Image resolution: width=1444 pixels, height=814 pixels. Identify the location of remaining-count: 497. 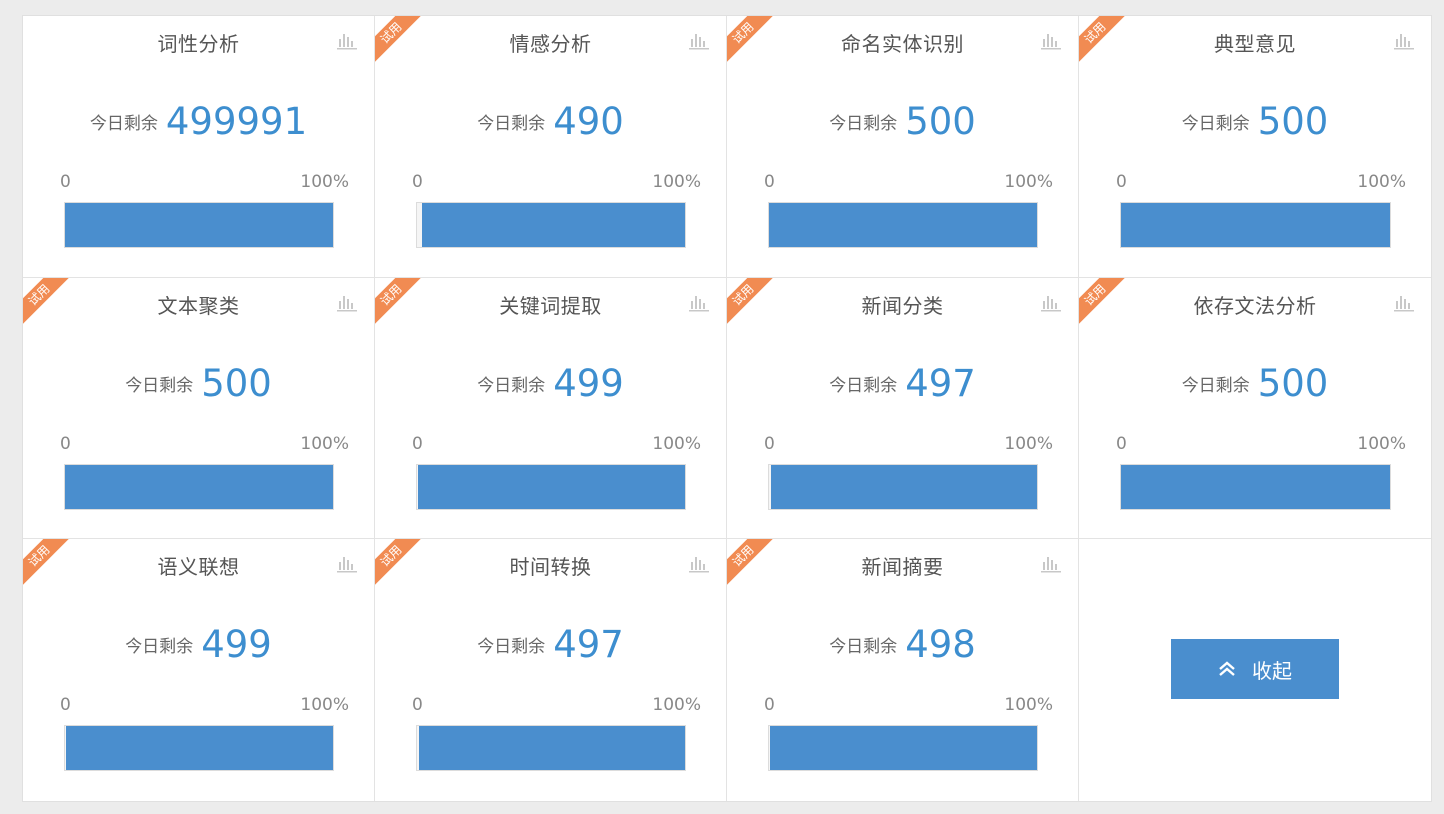
(588, 645).